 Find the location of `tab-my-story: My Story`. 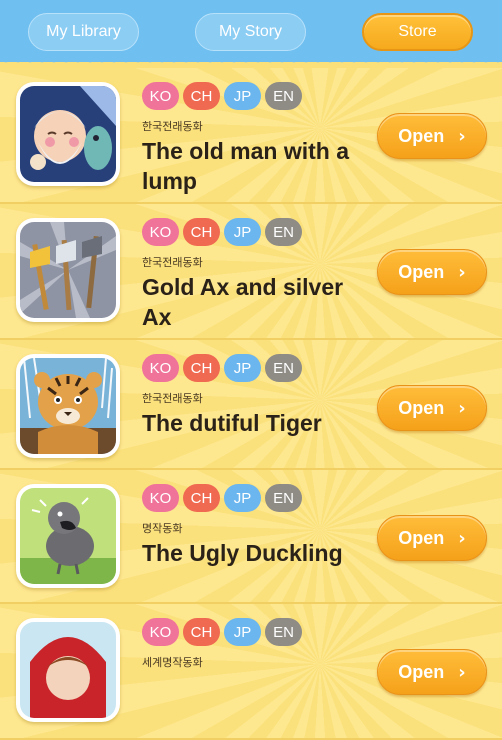

tab-my-story: My Story is located at coordinates (250, 32).